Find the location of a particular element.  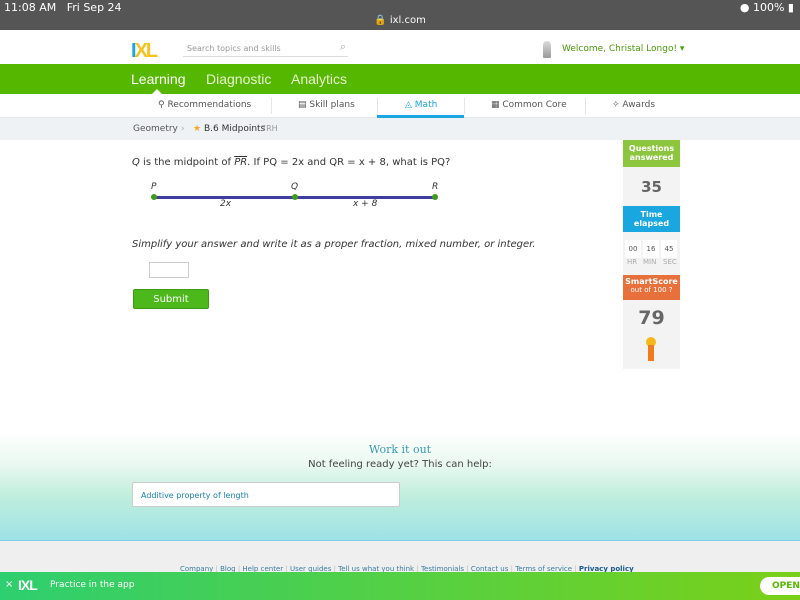

smartscore-header: SmartScore out of 100 ? is located at coordinates (651, 287).